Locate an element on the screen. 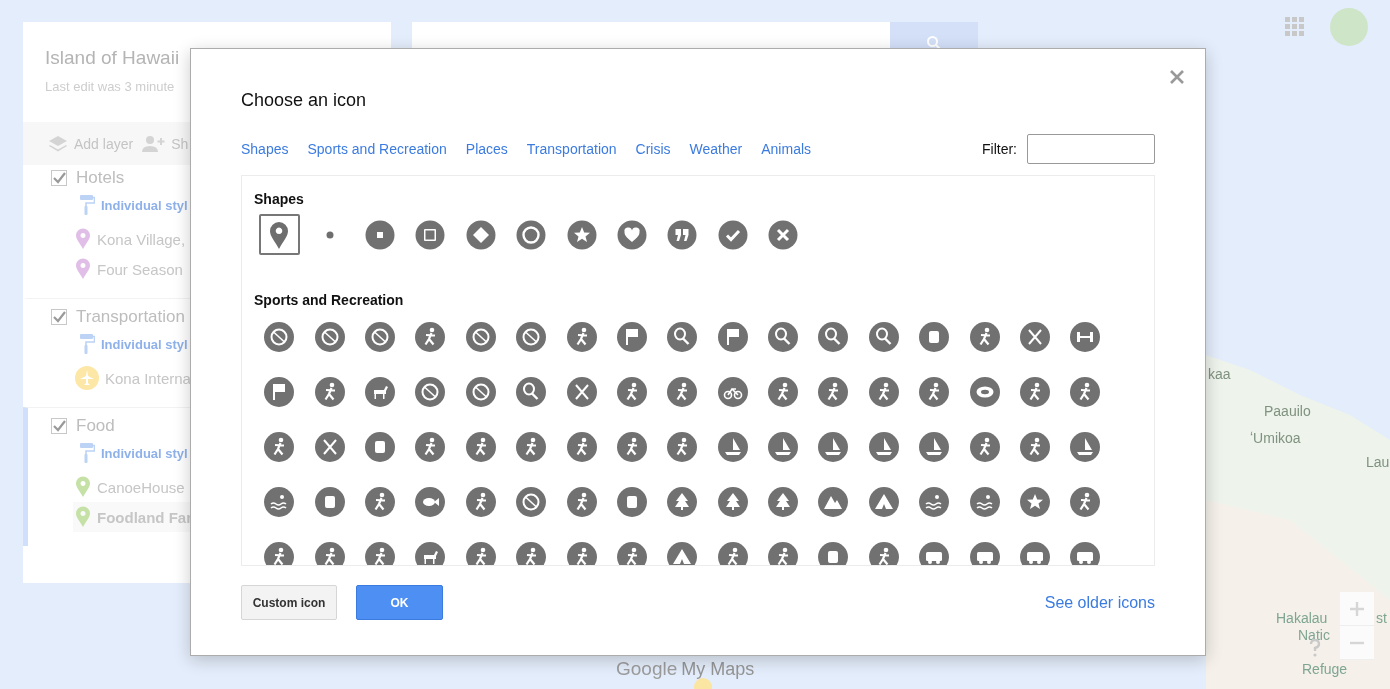 Image resolution: width=1390 pixels, height=689 pixels. mountain-icon is located at coordinates (833, 501).